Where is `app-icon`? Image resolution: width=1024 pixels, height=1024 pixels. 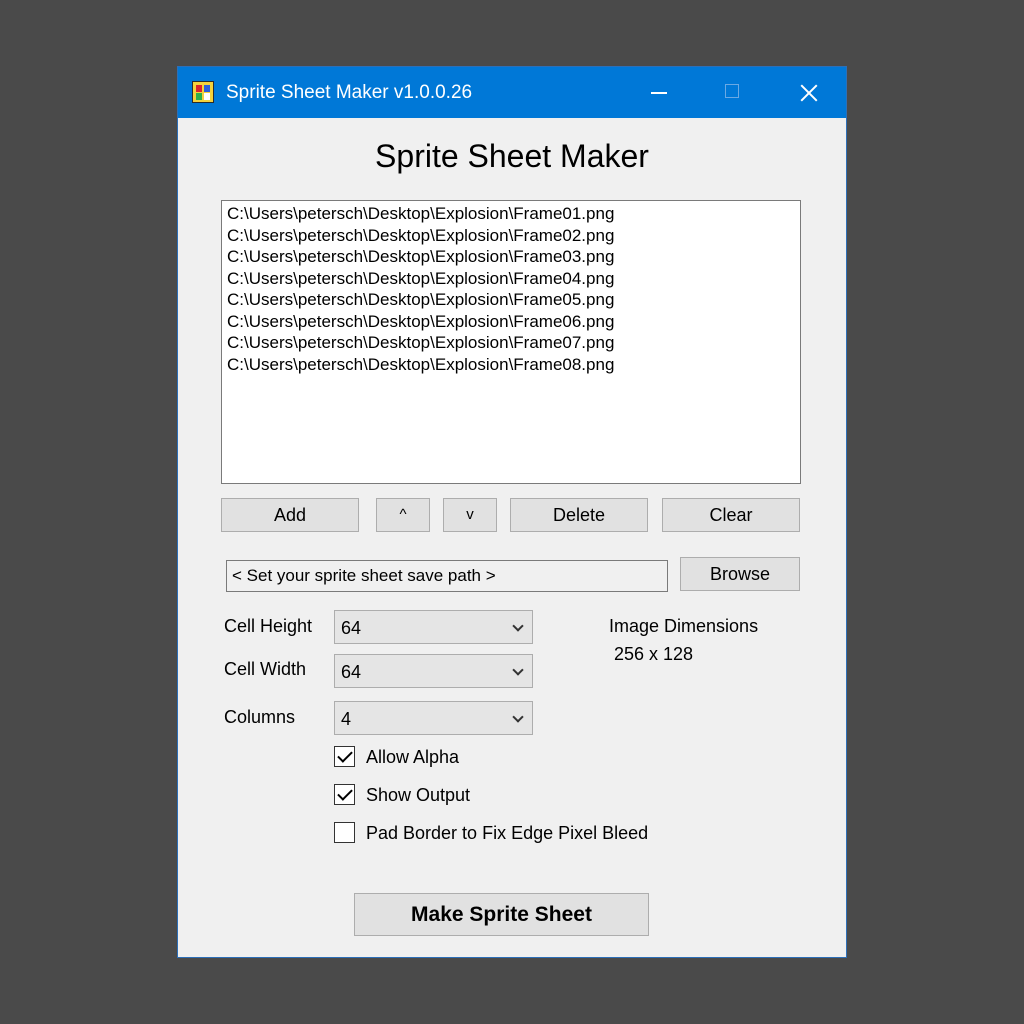
app-icon is located at coordinates (203, 92).